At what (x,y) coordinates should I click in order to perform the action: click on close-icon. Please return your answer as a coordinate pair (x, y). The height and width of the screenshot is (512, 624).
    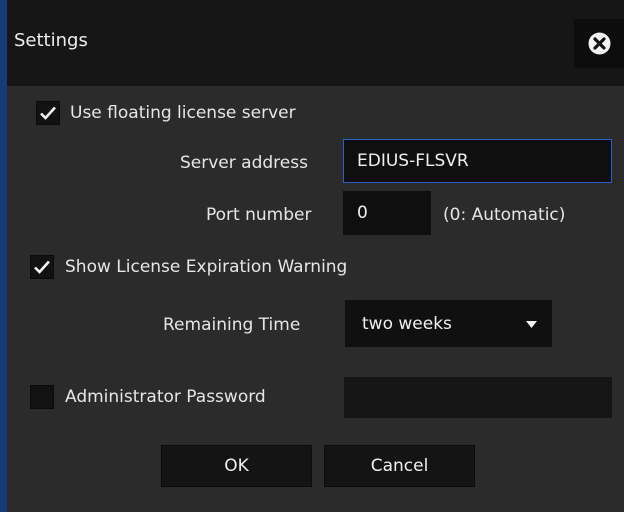
    Looking at the image, I should click on (599, 43).